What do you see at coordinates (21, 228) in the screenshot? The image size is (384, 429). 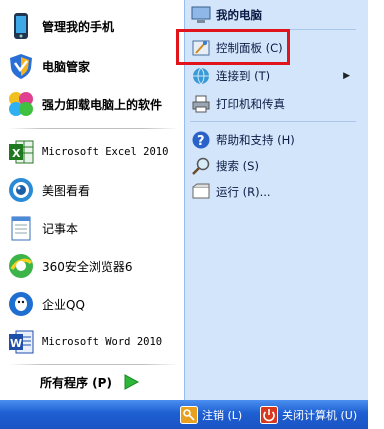 I see `notepad-icon` at bounding box center [21, 228].